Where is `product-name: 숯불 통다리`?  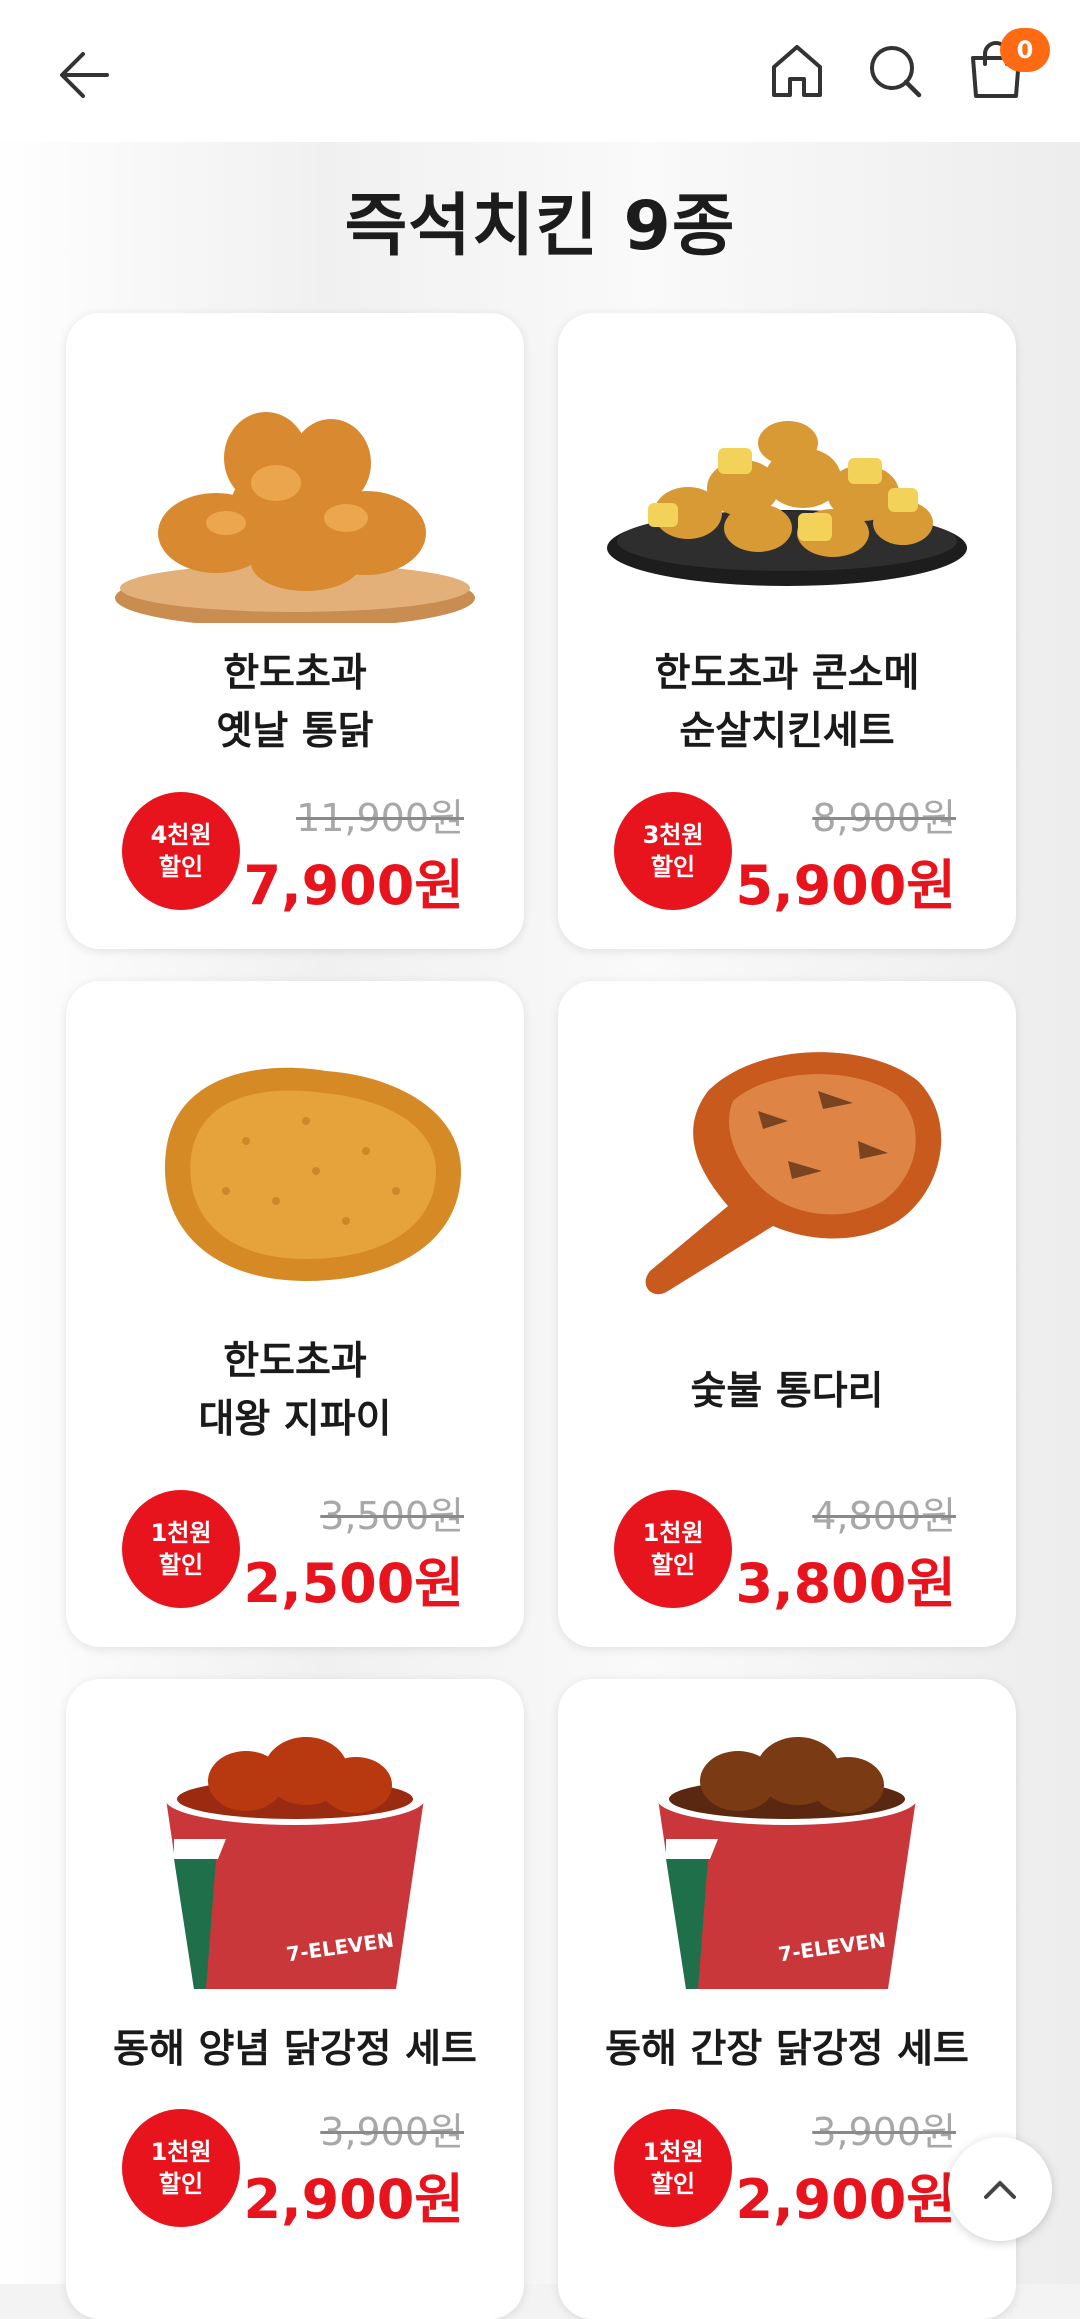
product-name: 숯불 통다리 is located at coordinates (787, 1391).